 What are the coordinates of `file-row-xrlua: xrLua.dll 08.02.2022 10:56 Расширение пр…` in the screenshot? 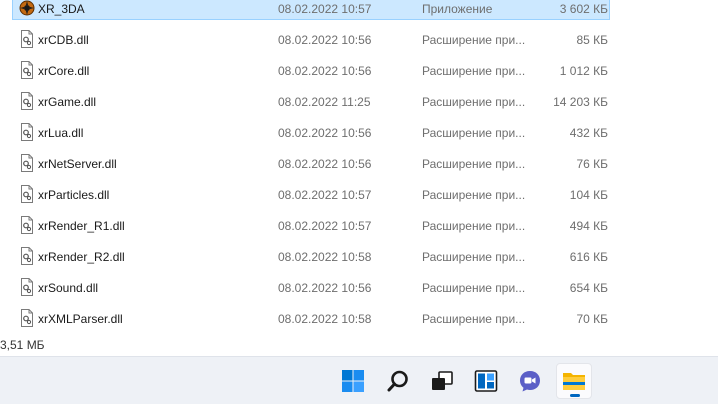 It's located at (359, 134).